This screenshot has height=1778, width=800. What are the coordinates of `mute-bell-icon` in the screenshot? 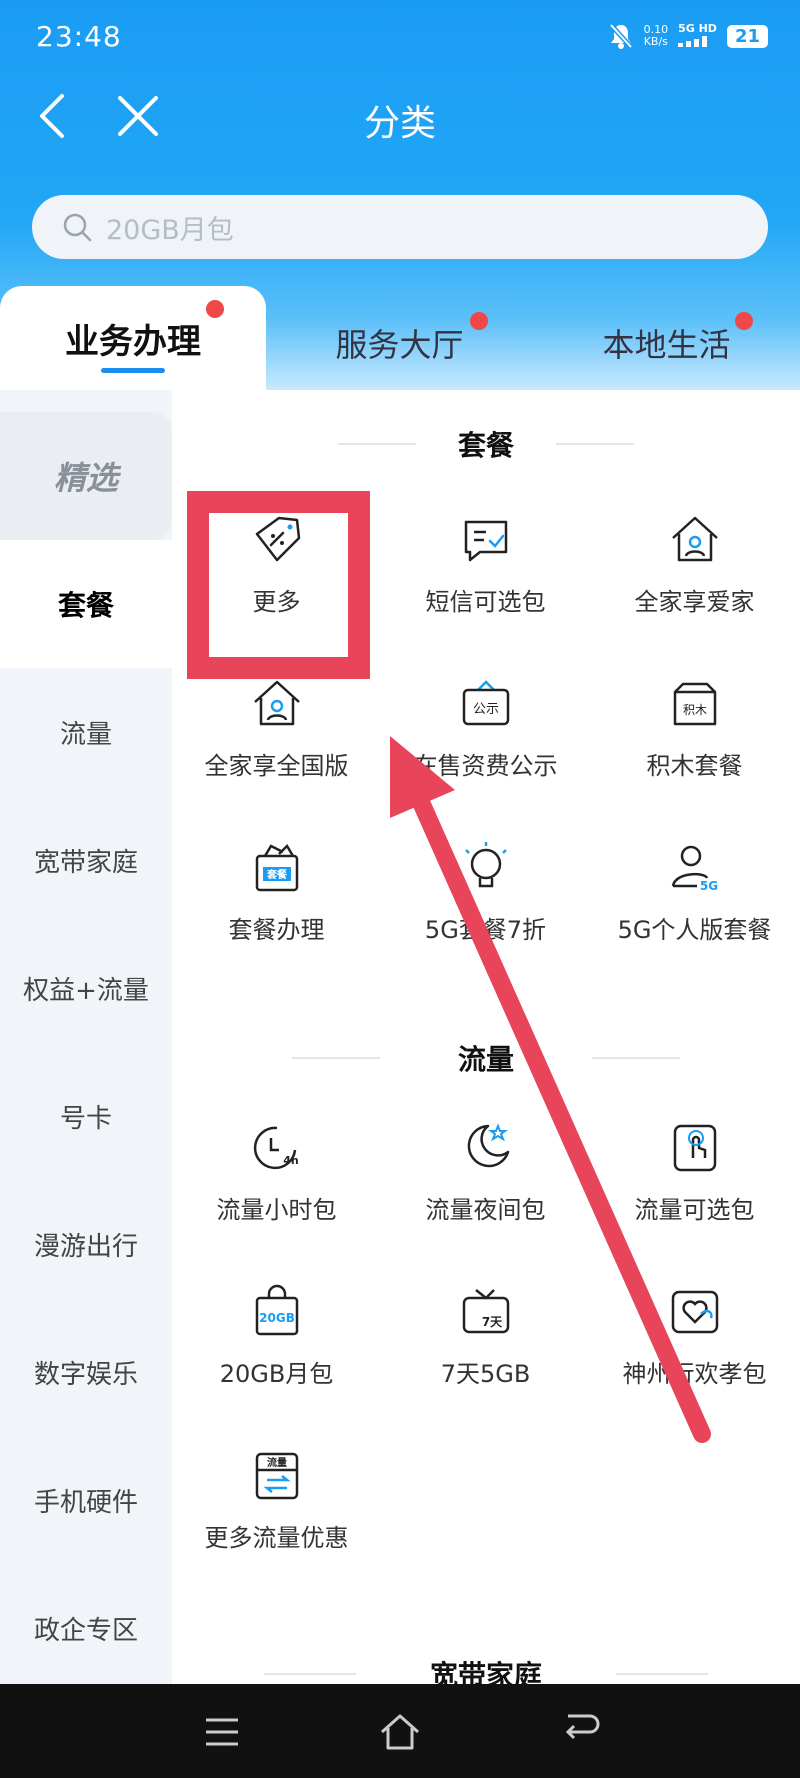 It's located at (620, 36).